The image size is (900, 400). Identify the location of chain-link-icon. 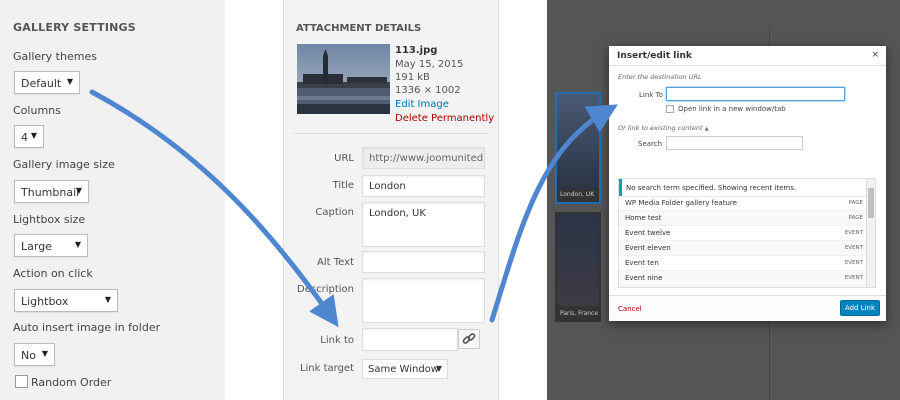
(469, 338).